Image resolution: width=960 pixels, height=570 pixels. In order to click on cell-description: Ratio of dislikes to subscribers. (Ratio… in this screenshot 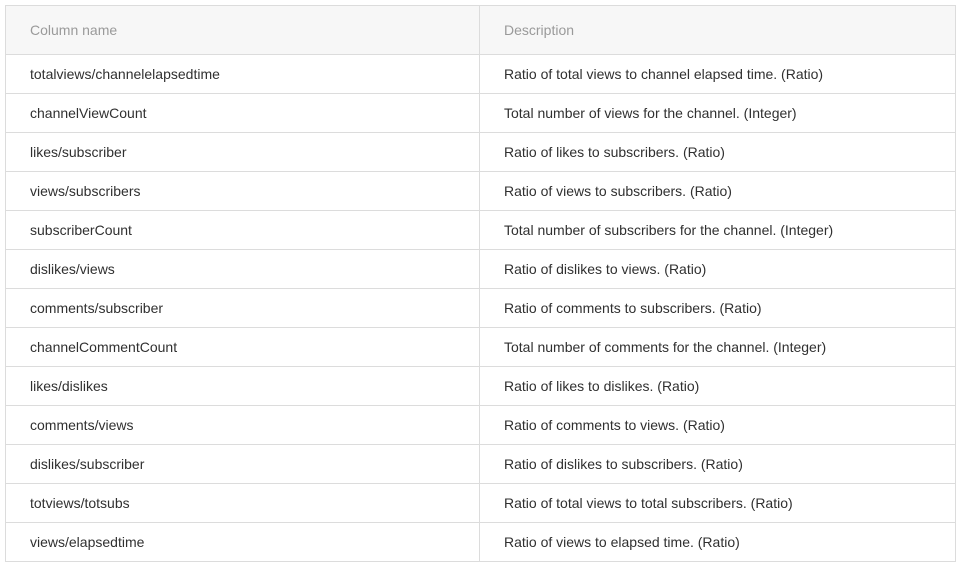, I will do `click(717, 464)`.